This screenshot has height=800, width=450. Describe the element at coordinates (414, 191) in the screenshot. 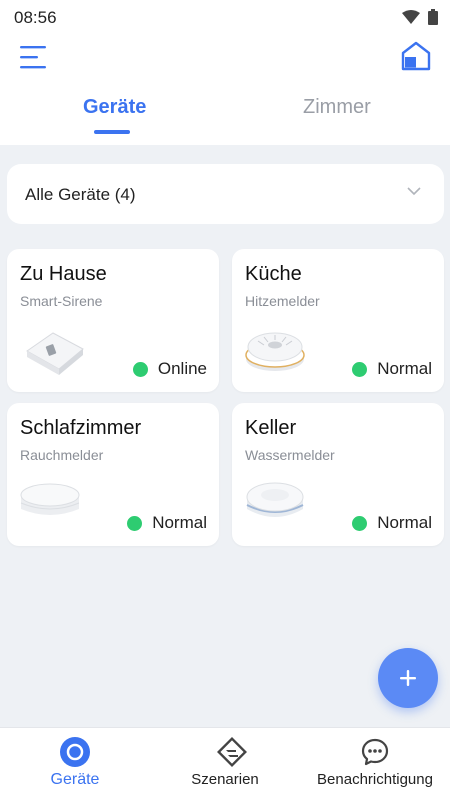

I see `chevron-down-icon` at that location.